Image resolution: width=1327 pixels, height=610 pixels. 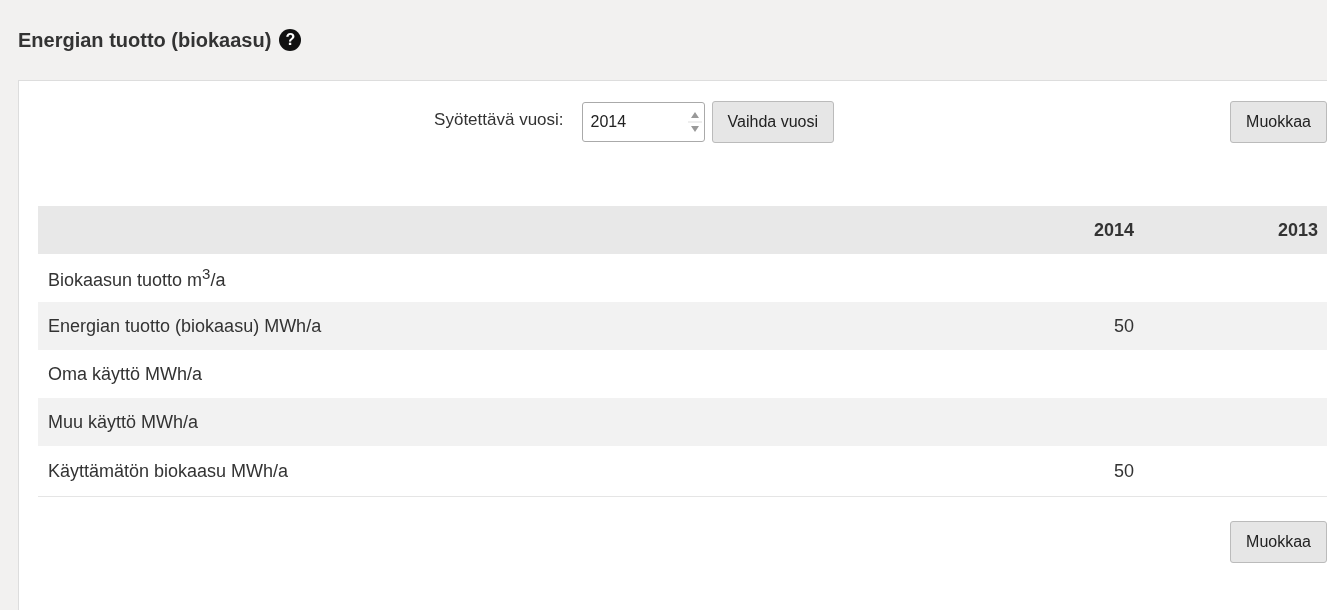 What do you see at coordinates (499, 374) in the screenshot?
I see `row-label: Oma käyttö MWh/a` at bounding box center [499, 374].